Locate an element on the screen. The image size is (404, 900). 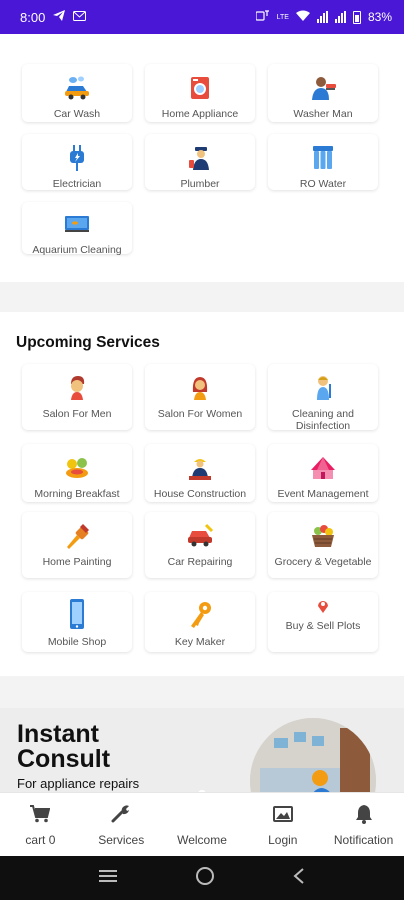
upcoming-cleaning: Cleaning and Disinfection is located at coordinates (323, 398).